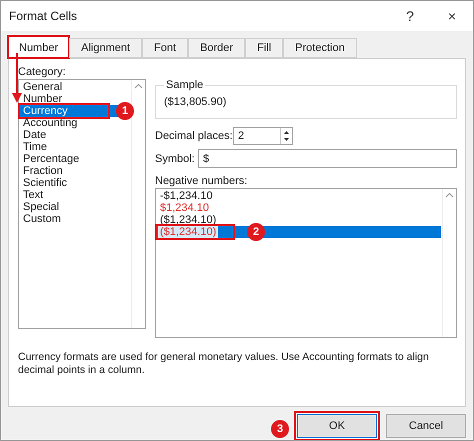 This screenshot has height=441, width=474. Describe the element at coordinates (105, 48) in the screenshot. I see `tab: Alignment` at that location.